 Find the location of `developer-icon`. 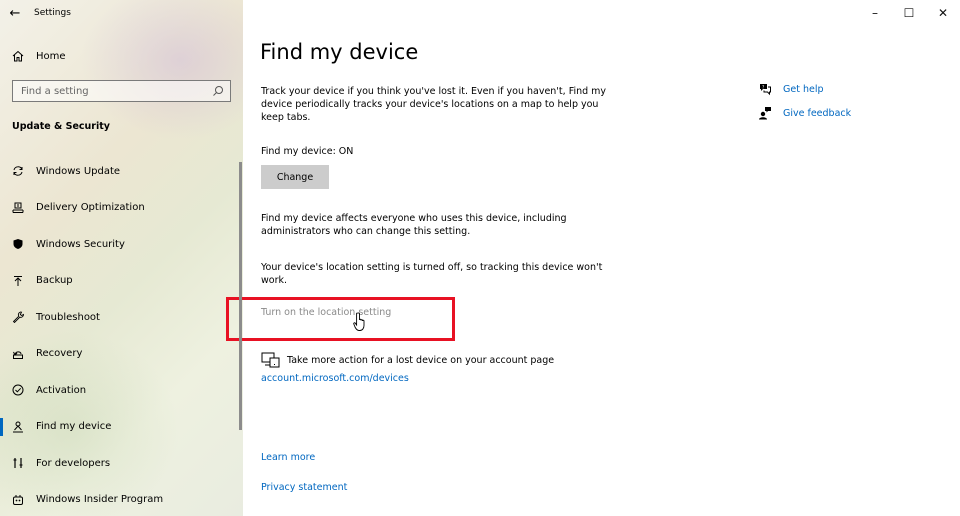

developer-icon is located at coordinates (18, 463).